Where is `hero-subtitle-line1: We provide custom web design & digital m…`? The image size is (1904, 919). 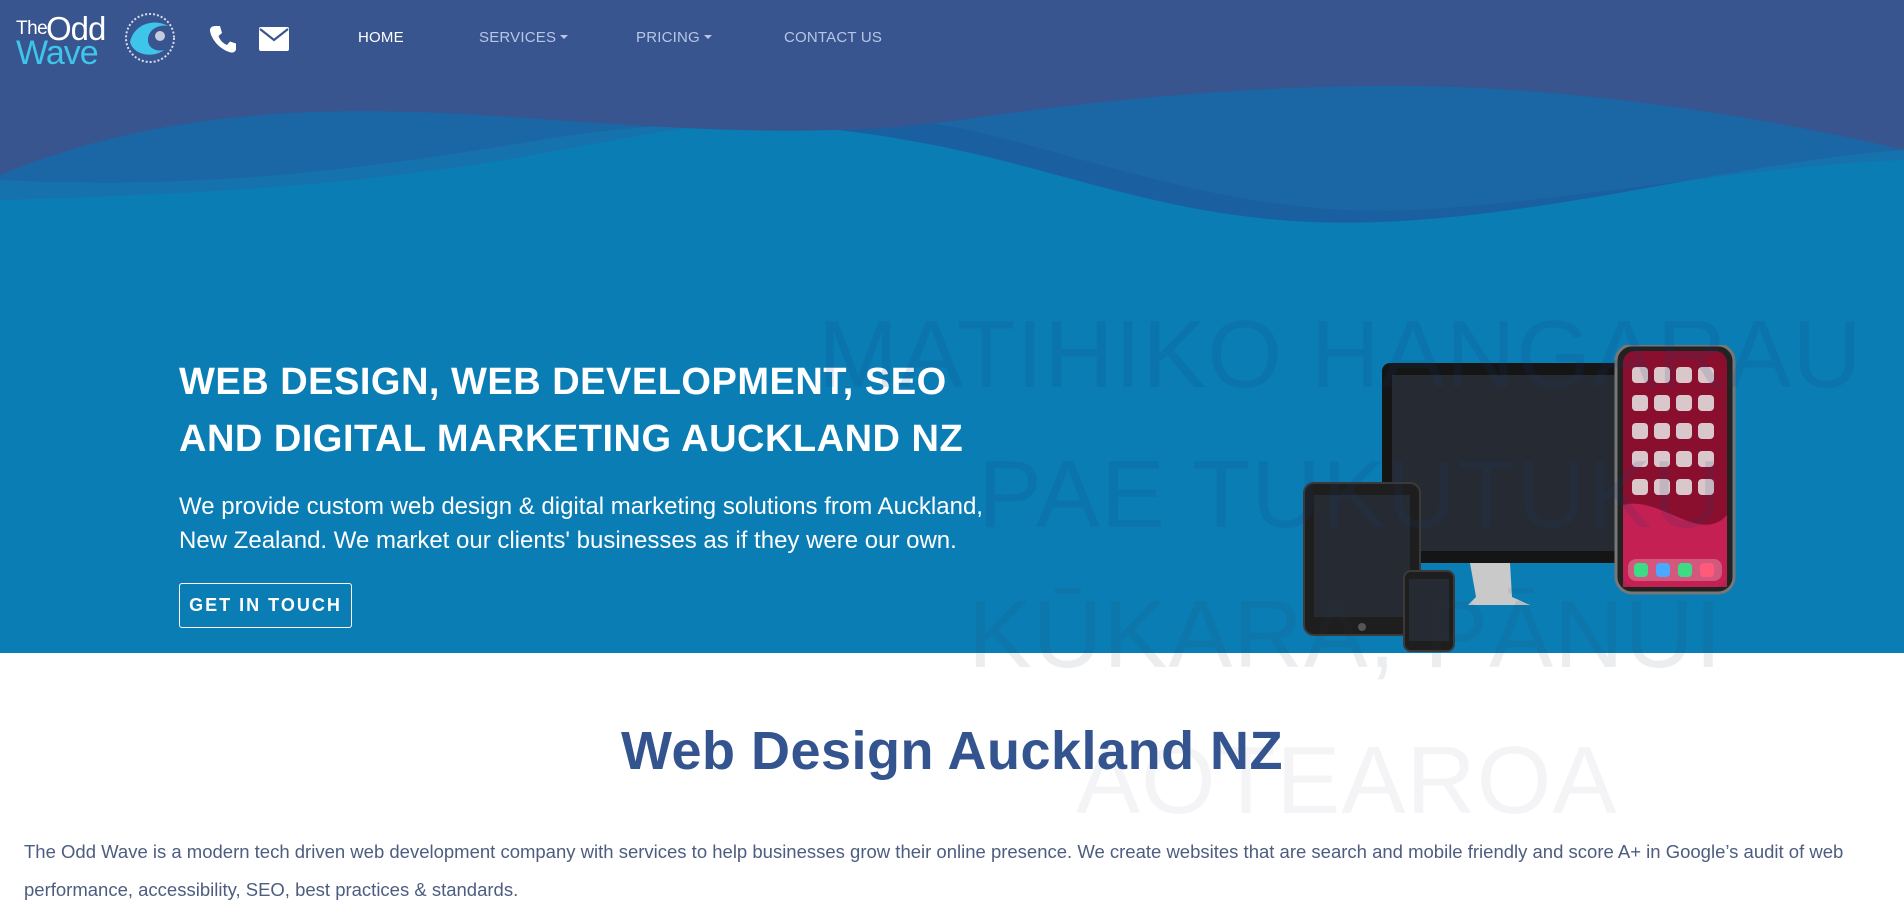
hero-subtitle-line1: We provide custom web design & digital m… is located at coordinates (581, 506).